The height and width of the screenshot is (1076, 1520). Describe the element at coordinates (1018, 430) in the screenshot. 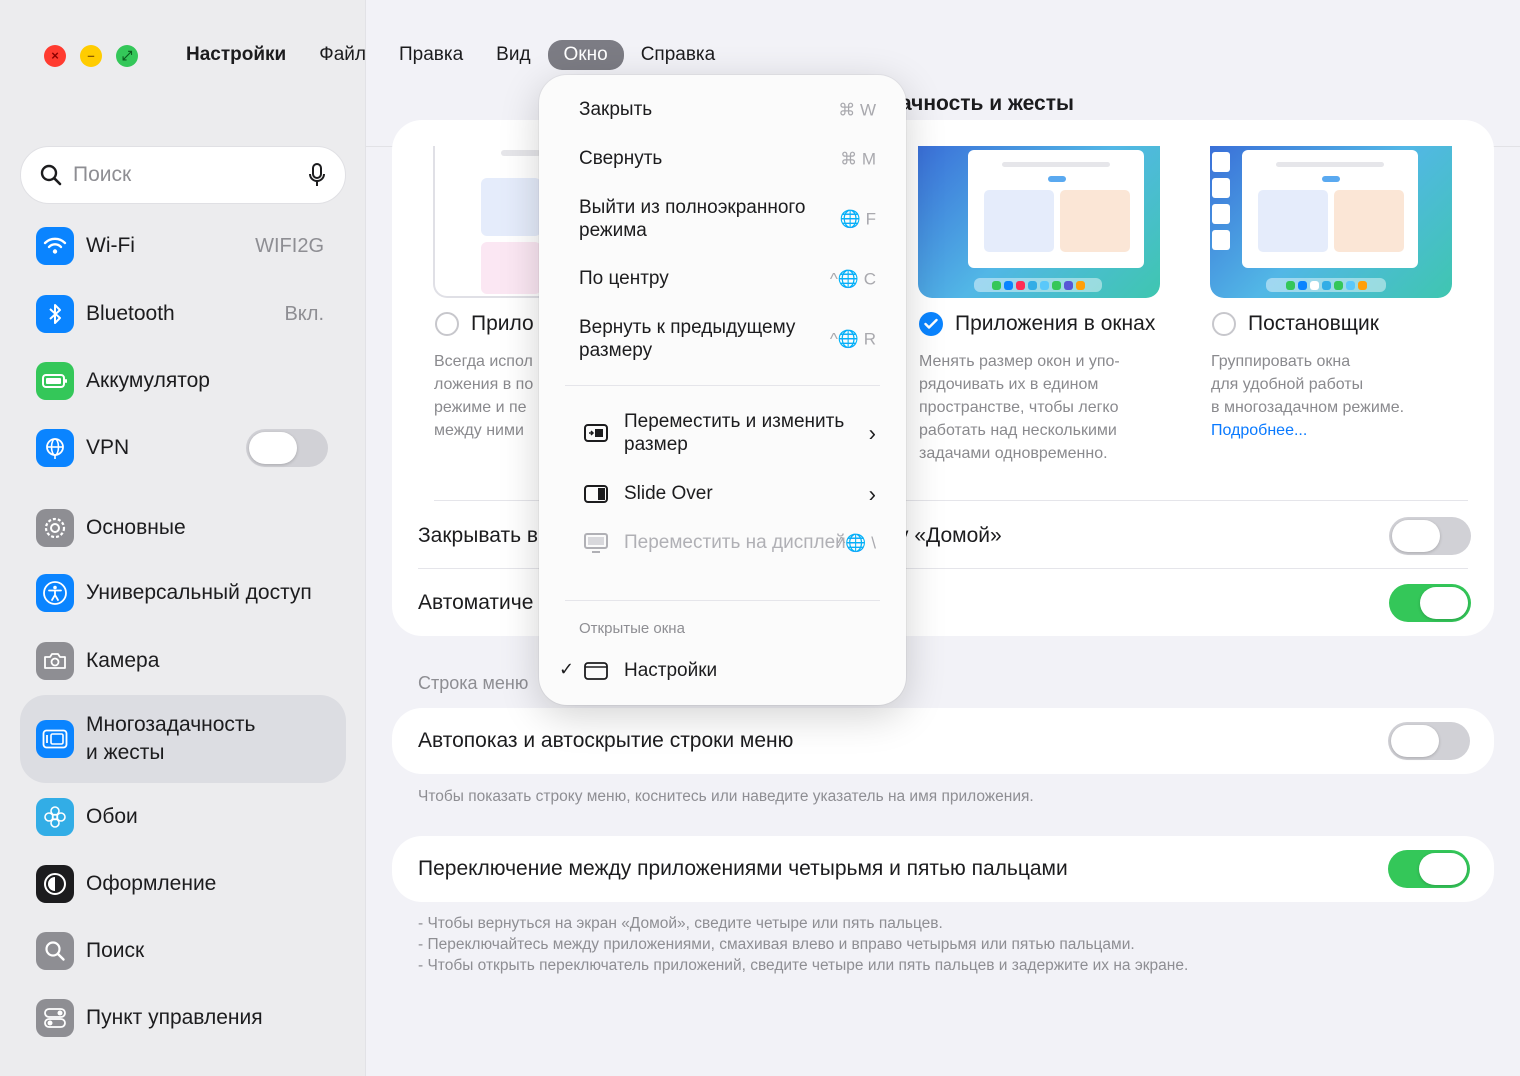

I see `desc-line: работать над несколькими` at that location.